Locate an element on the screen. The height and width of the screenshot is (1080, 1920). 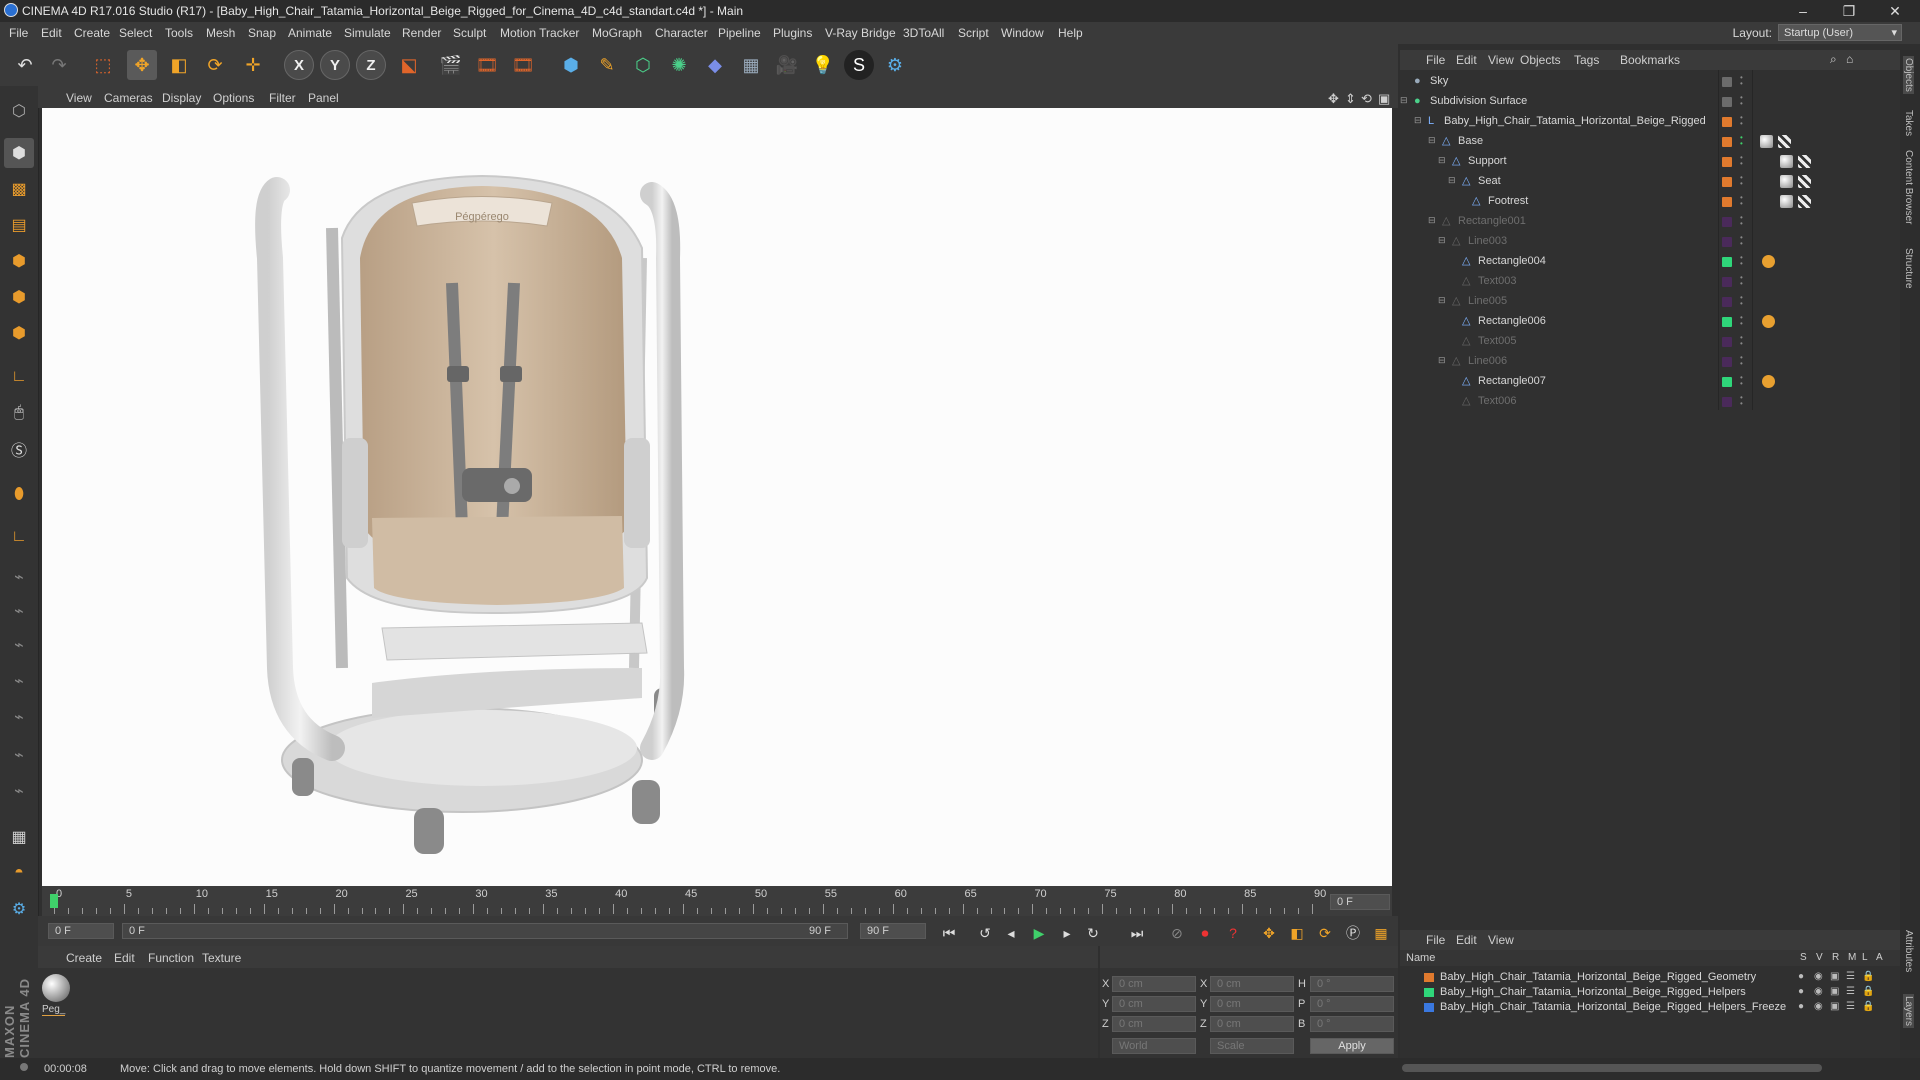
menu-3dtoall: 3DToAll is located at coordinates (923, 33).